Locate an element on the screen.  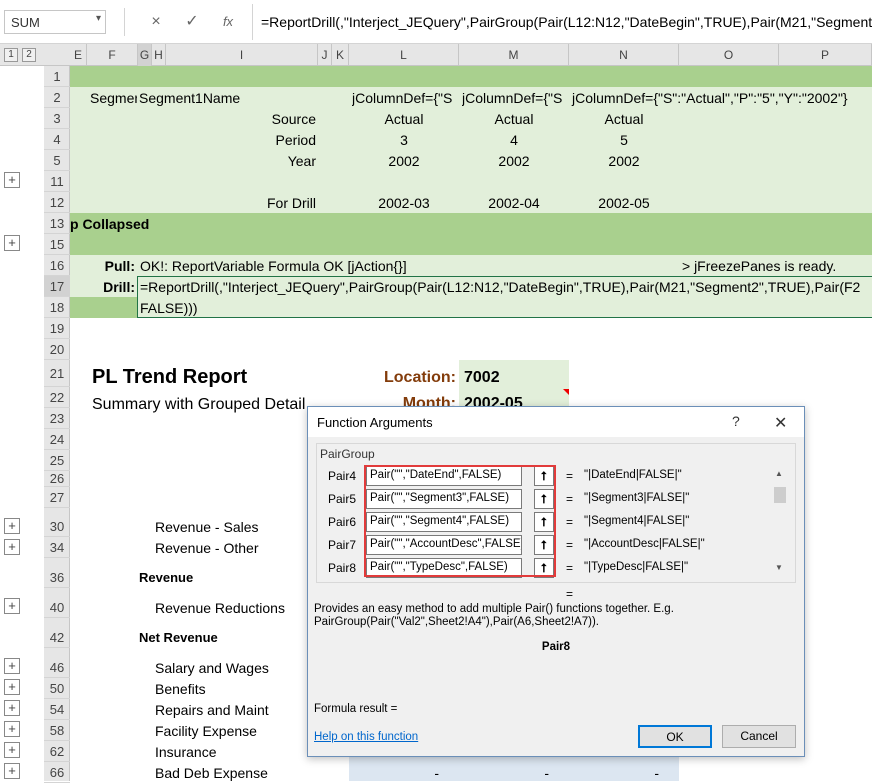
row-header-62: 62 is located at coordinates (57, 751).